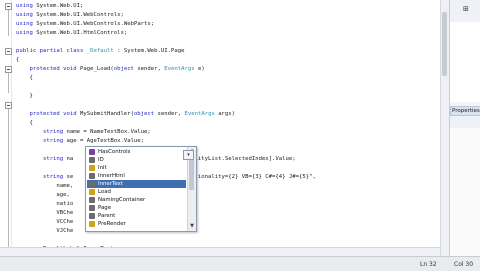 The height and width of the screenshot is (271, 480). What do you see at coordinates (44, 213) in the screenshot?
I see `code-line: VBChe` at bounding box center [44, 213].